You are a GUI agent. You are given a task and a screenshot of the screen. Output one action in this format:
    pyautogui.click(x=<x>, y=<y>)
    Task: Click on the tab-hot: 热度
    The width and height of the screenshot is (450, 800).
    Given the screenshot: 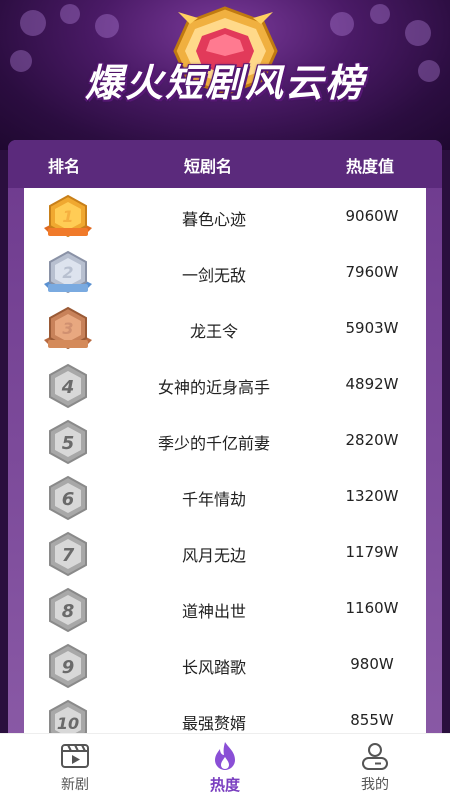 What is the action you would take?
    pyautogui.click(x=225, y=767)
    